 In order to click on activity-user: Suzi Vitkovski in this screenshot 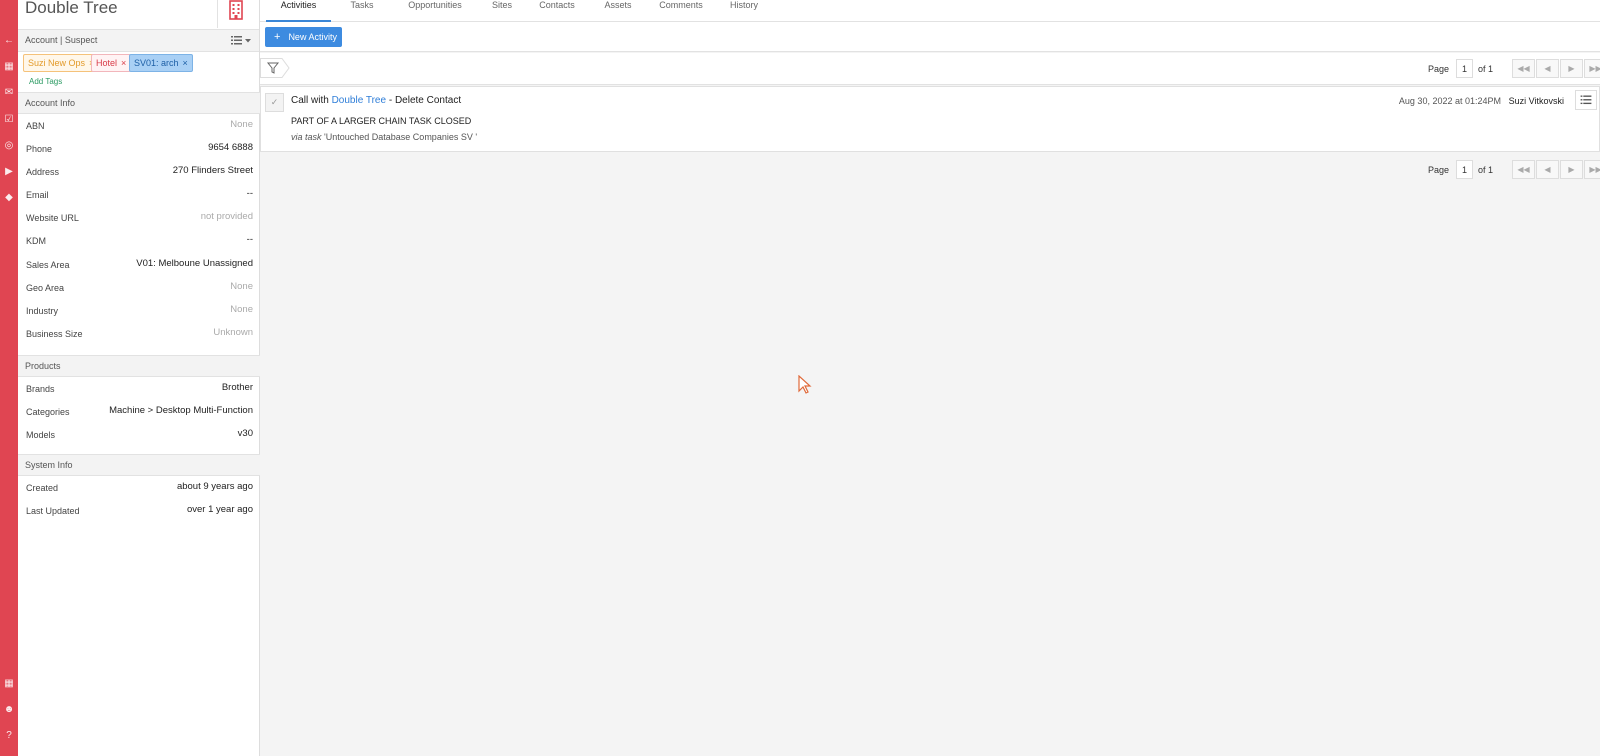, I will do `click(1536, 101)`.